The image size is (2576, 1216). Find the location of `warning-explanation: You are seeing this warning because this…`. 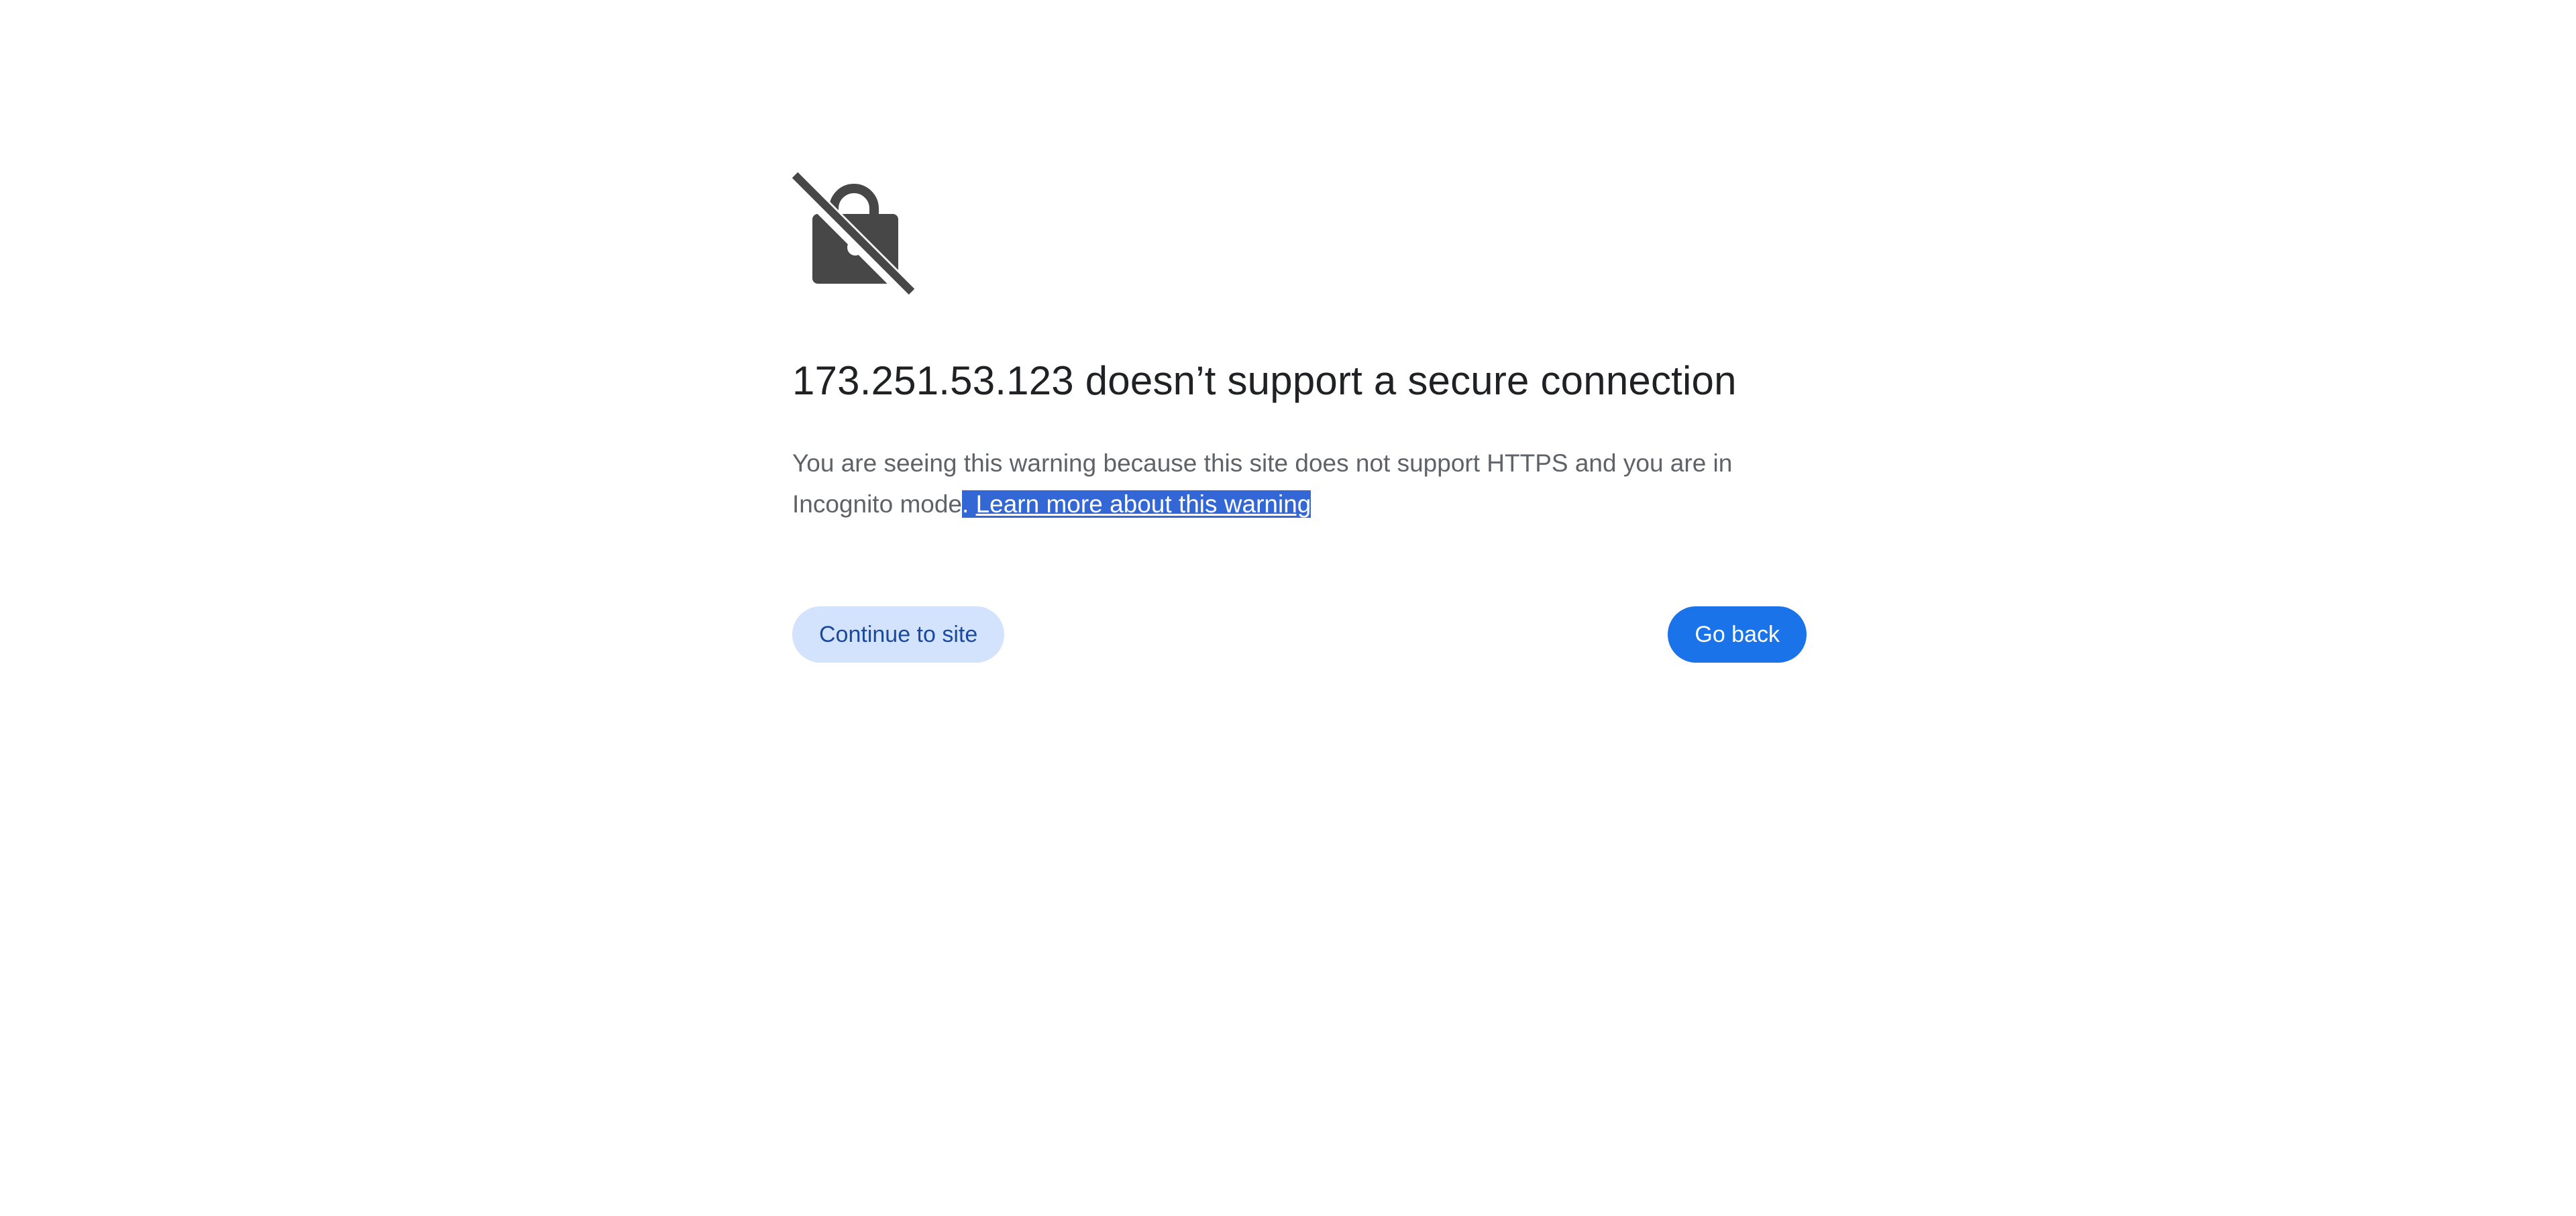

warning-explanation: You are seeing this warning because this… is located at coordinates (1288, 483).